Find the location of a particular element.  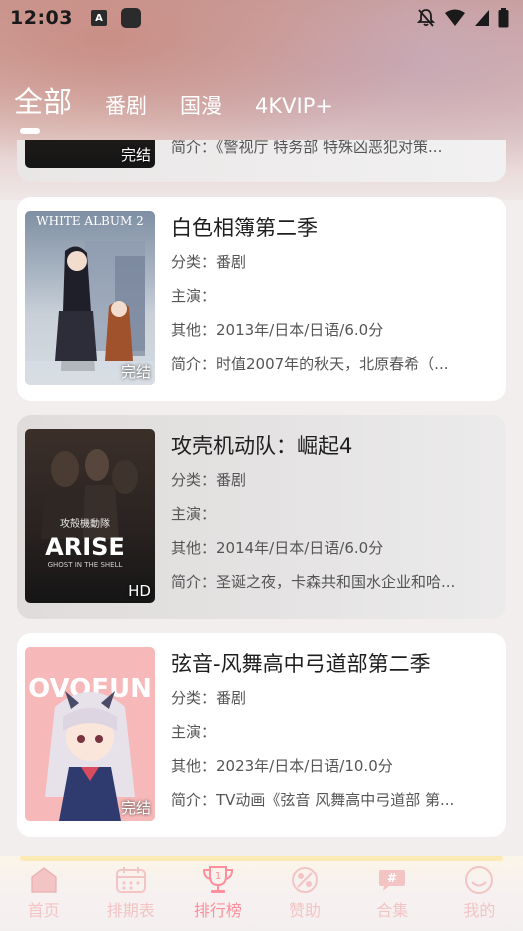

poster-subtitle-text: GHOST IN THE SHELL is located at coordinates (85, 565).